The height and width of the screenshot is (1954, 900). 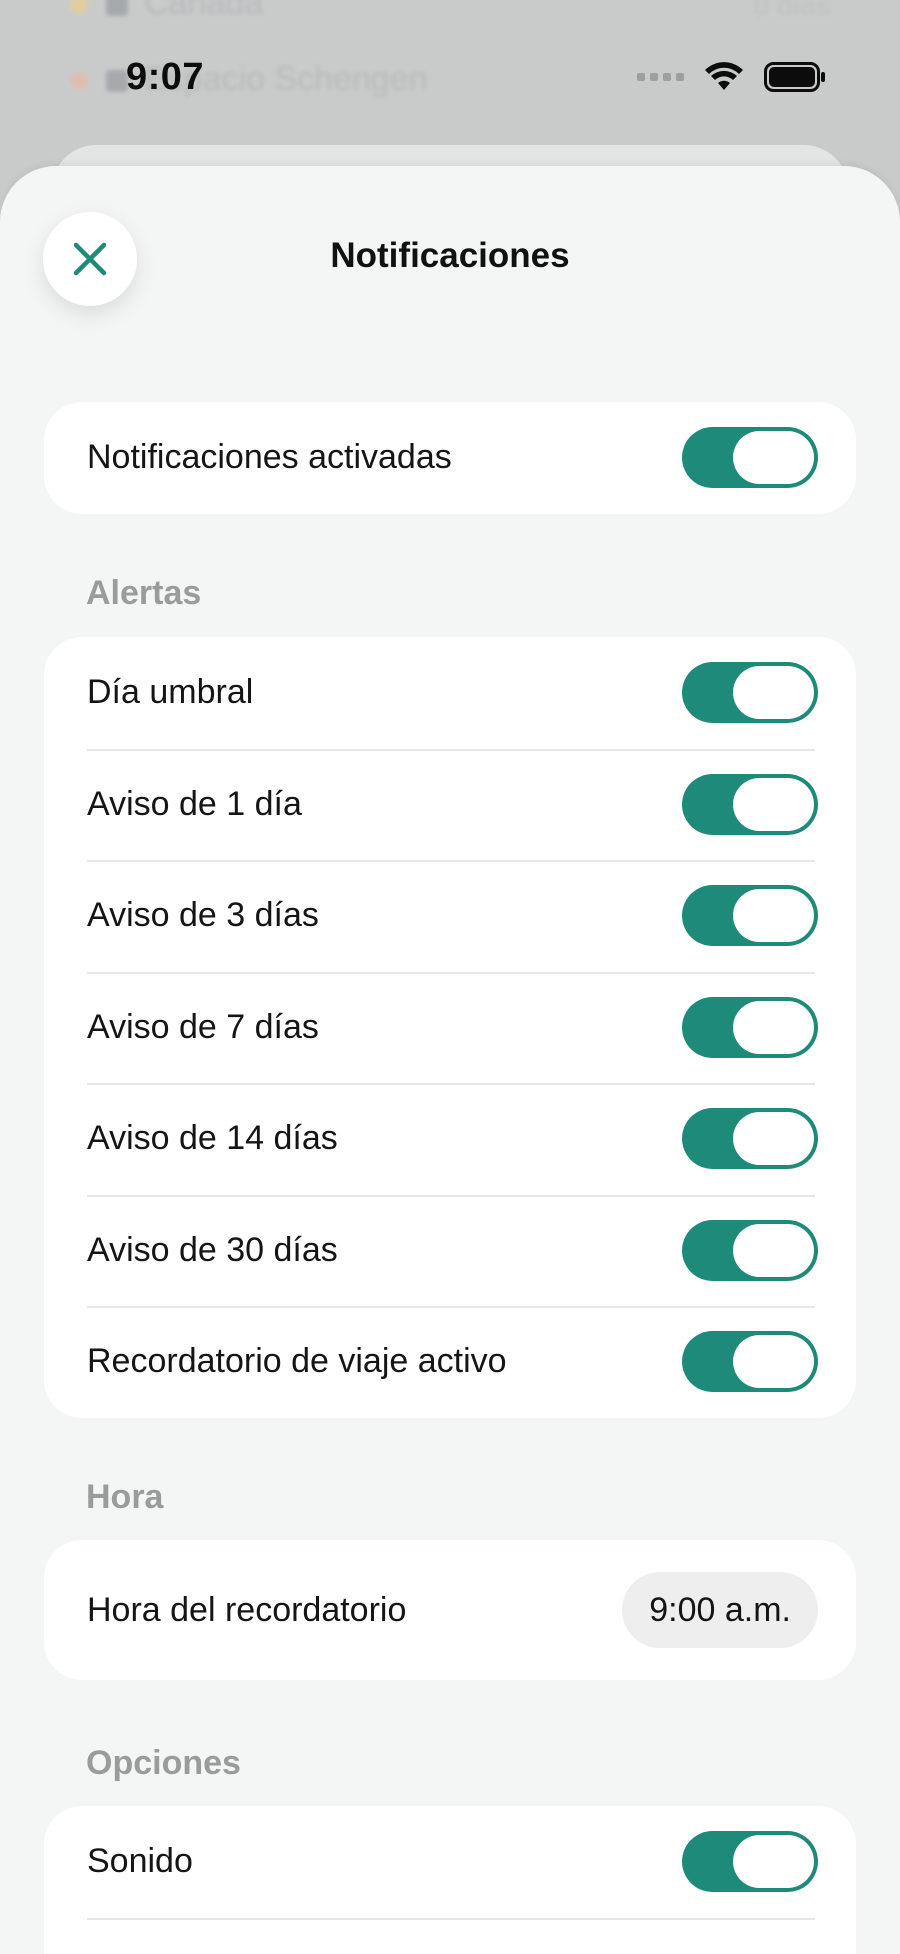 What do you see at coordinates (203, 915) in the screenshot?
I see `row-label: Aviso de 3 días` at bounding box center [203, 915].